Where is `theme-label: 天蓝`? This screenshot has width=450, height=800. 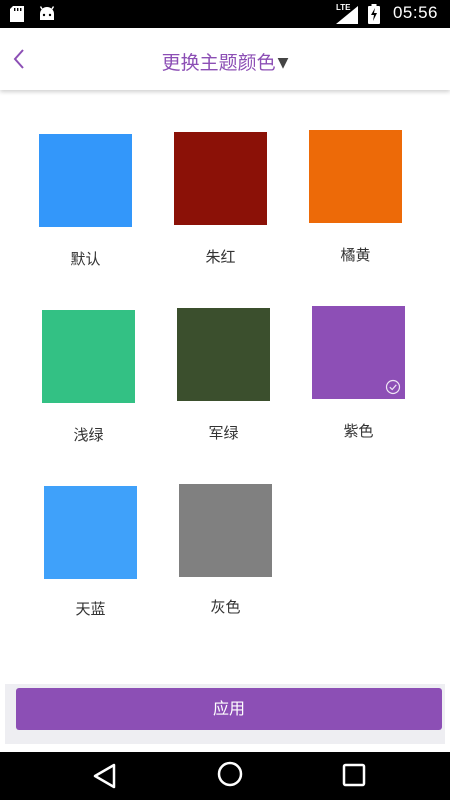
theme-label: 天蓝 is located at coordinates (90, 609).